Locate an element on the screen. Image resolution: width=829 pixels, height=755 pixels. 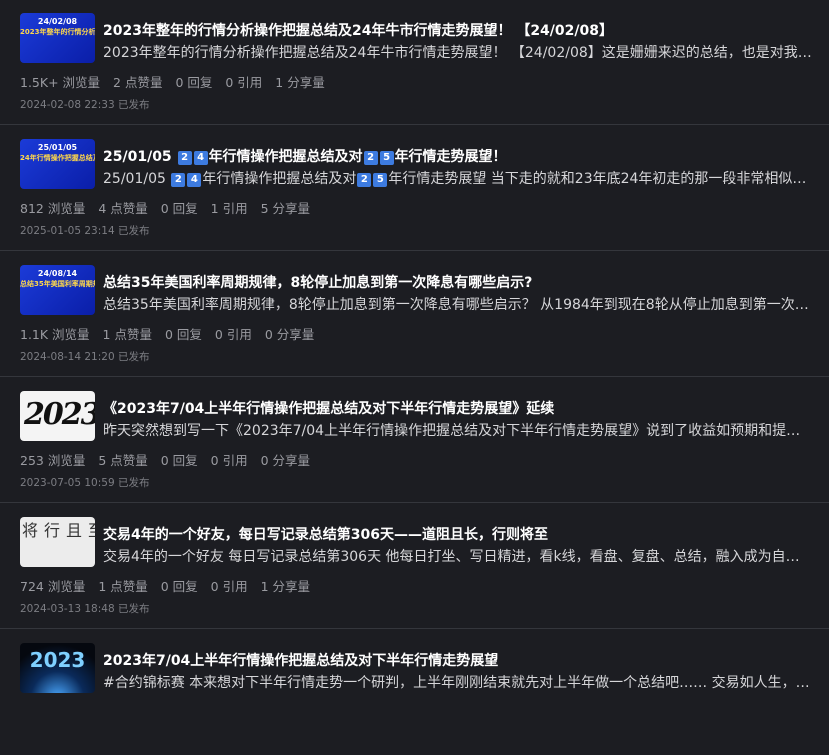
views-count: 1.1K 浏览量 is located at coordinates (55, 334).